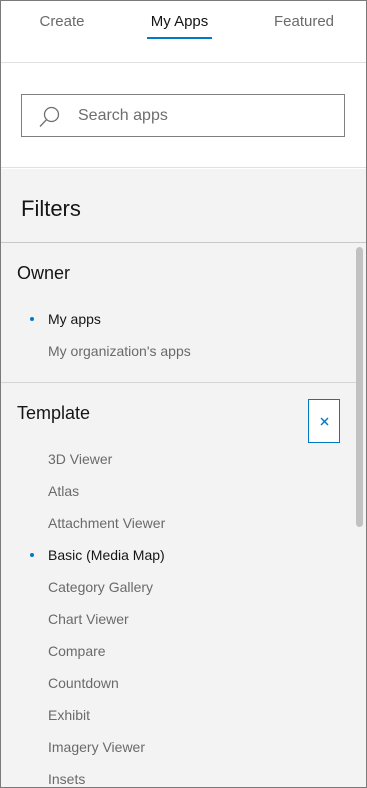 The height and width of the screenshot is (788, 367). I want to click on template-item-category-gallery: Category Gallery, so click(100, 587).